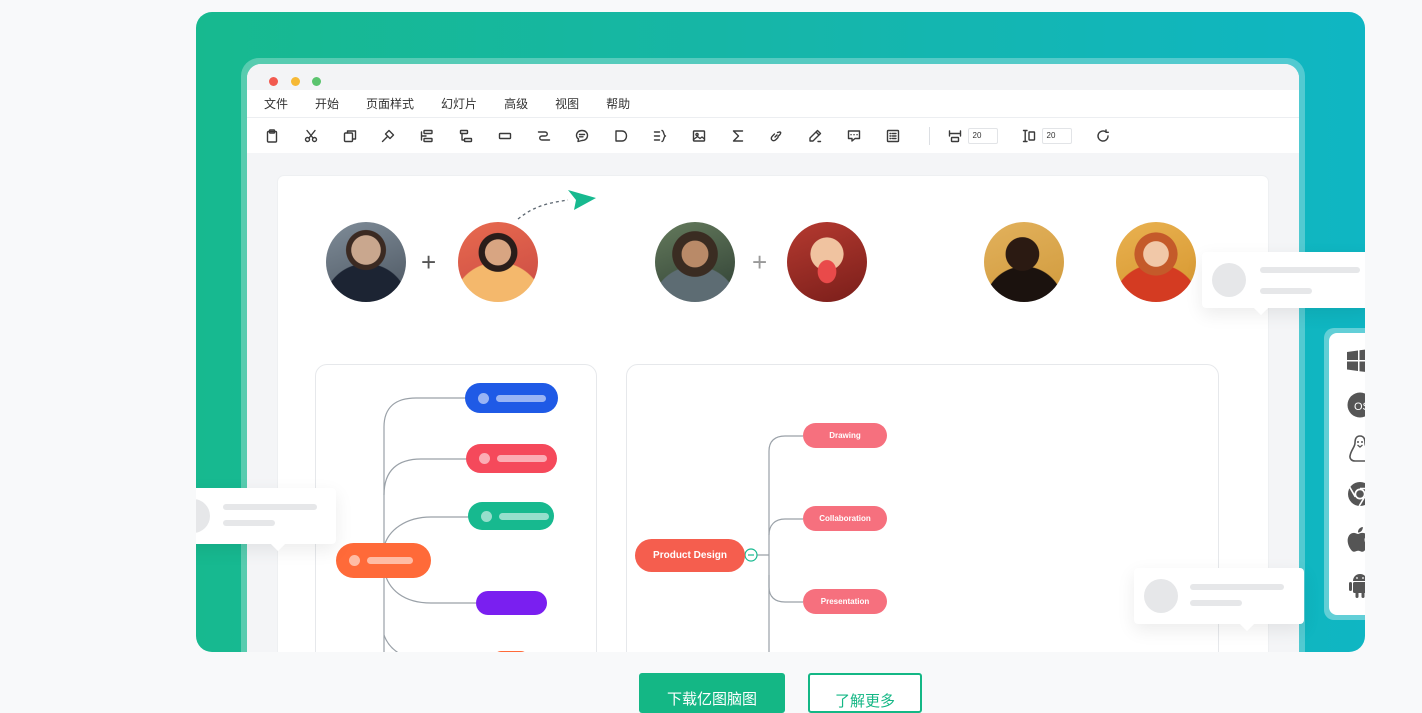 The width and height of the screenshot is (1422, 713). What do you see at coordinates (511, 398) in the screenshot?
I see `topic-pill-blue` at bounding box center [511, 398].